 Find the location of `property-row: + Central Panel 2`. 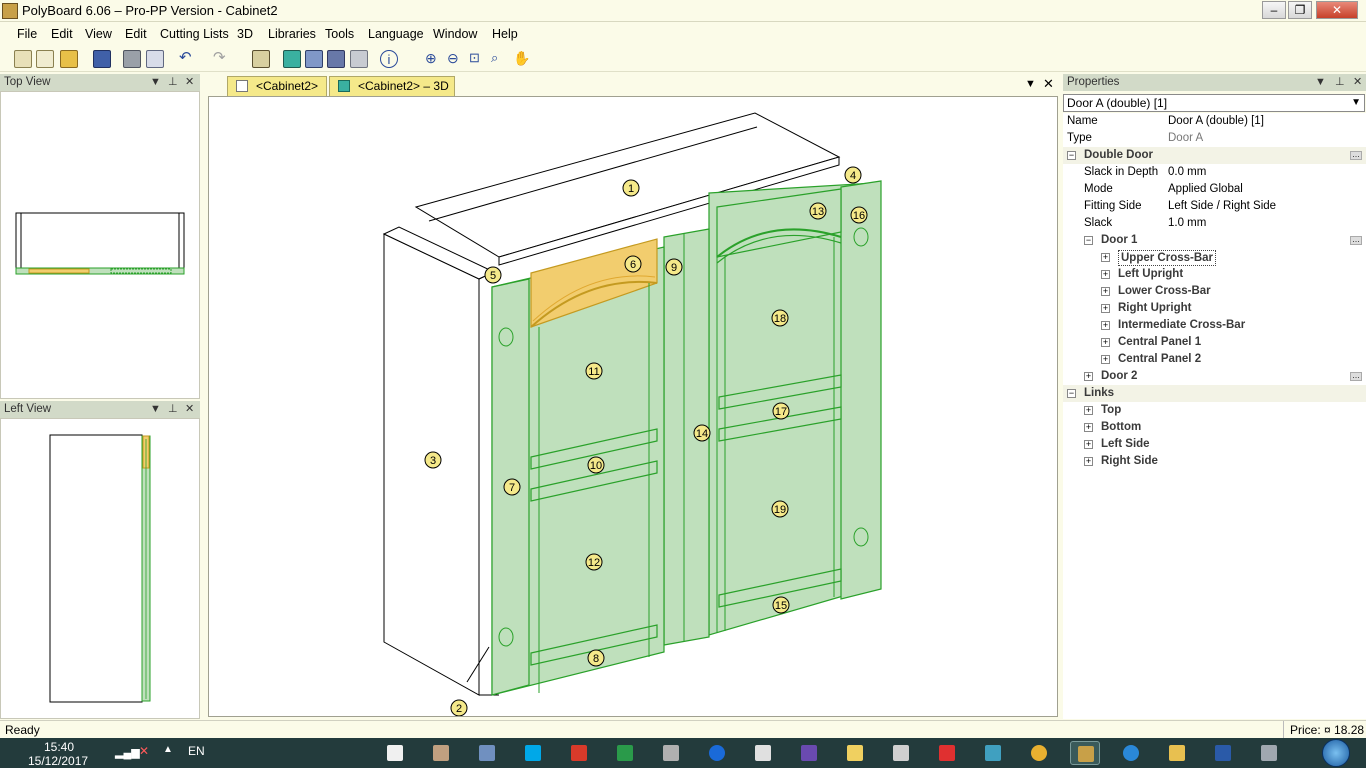

property-row: + Central Panel 2 is located at coordinates (1214, 359).